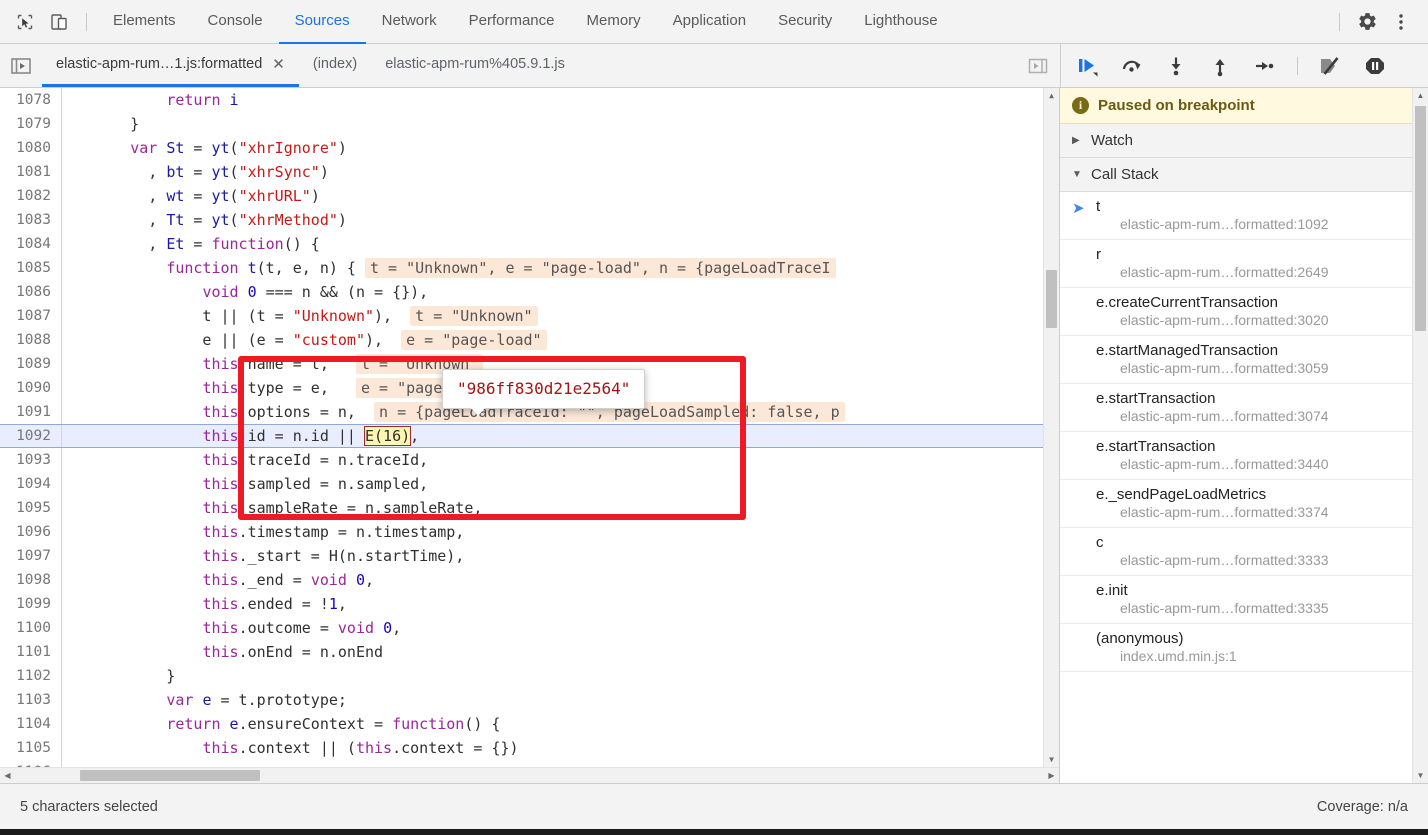 The image size is (1428, 835). Describe the element at coordinates (1331, 66) in the screenshot. I see `deactivate-breakpoints-button` at that location.